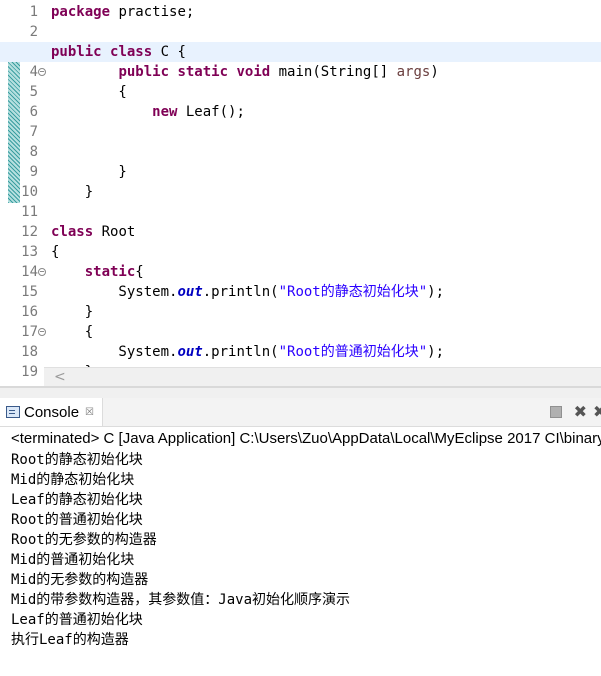  What do you see at coordinates (580, 411) in the screenshot?
I see `remove-launch-icon: ✖` at bounding box center [580, 411].